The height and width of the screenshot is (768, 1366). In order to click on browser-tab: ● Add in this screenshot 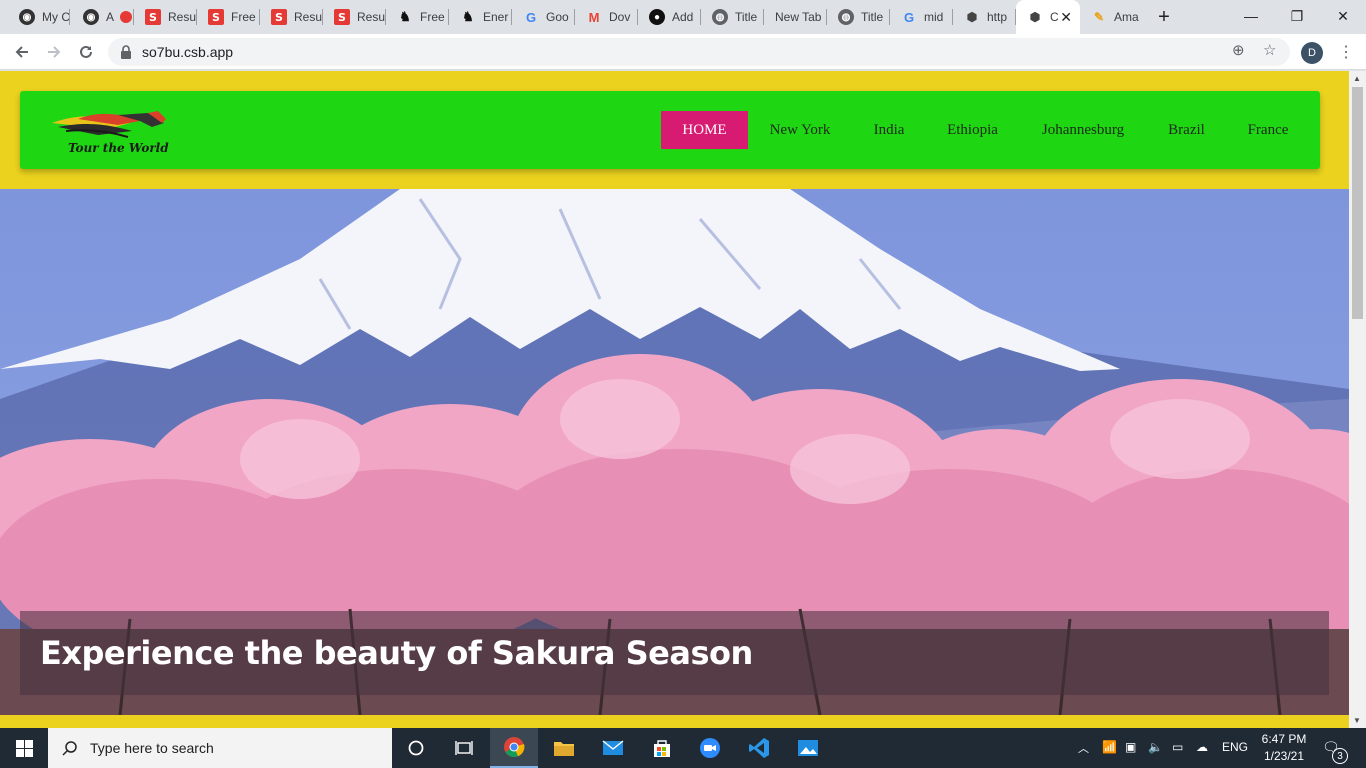, I will do `click(669, 17)`.